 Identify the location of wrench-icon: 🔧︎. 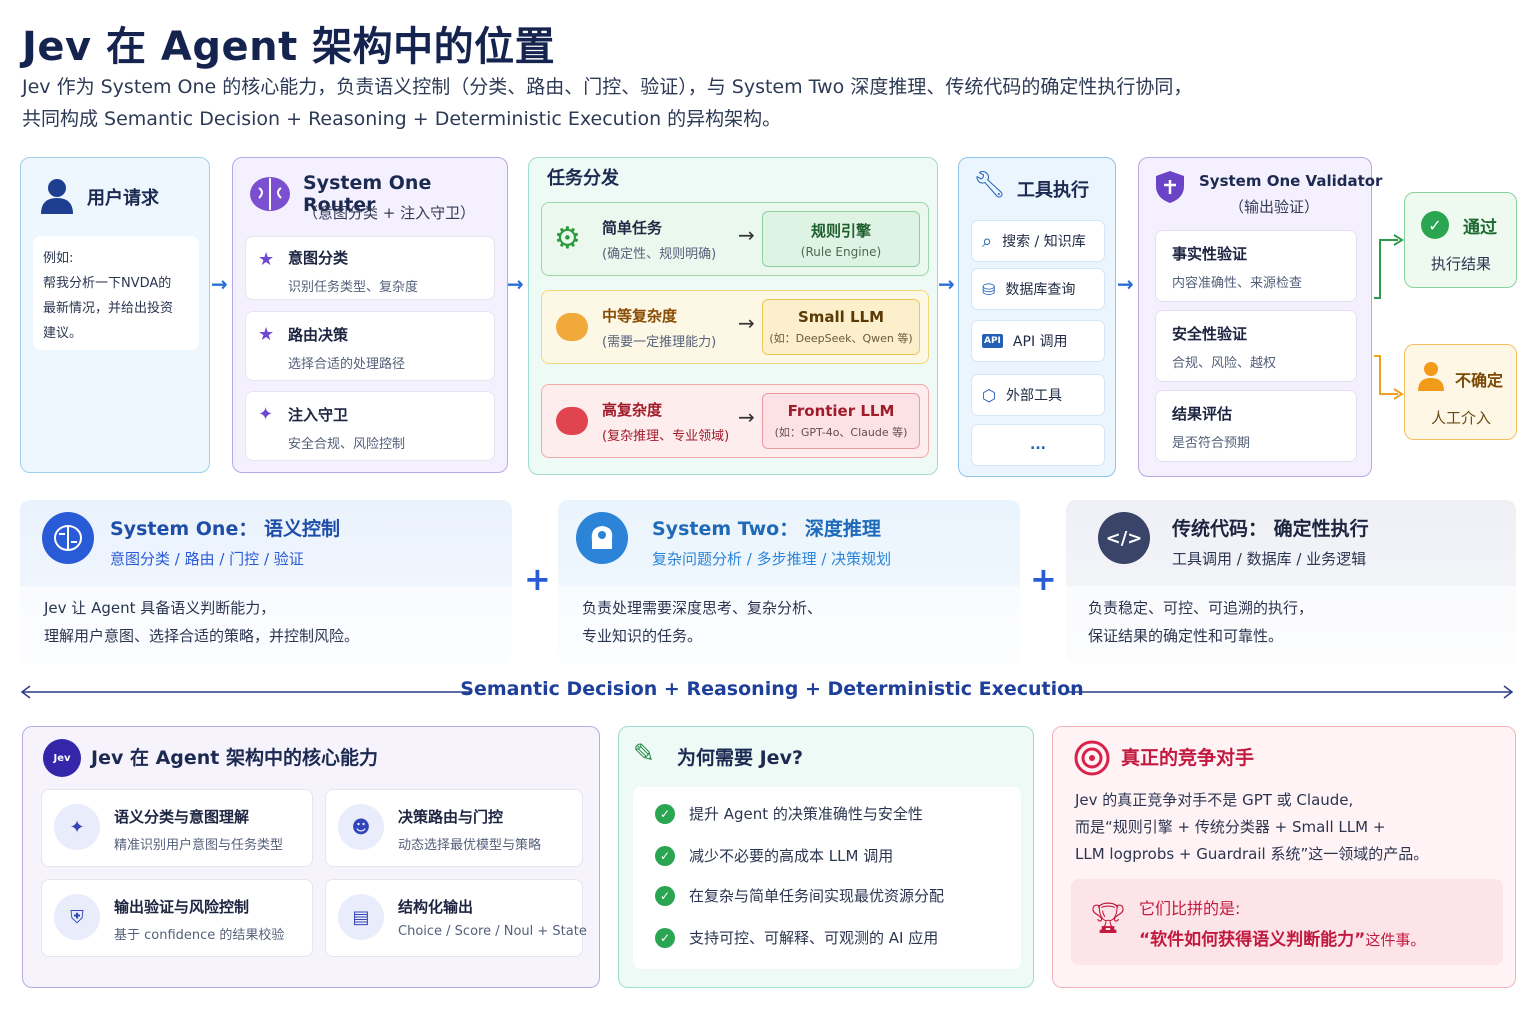
(990, 185).